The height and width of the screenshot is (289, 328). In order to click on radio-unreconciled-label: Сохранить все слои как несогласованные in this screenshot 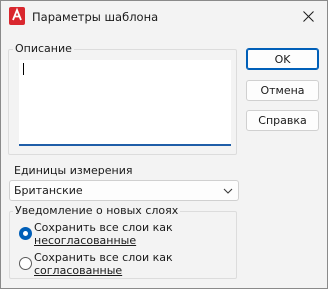, I will do `click(129, 234)`.